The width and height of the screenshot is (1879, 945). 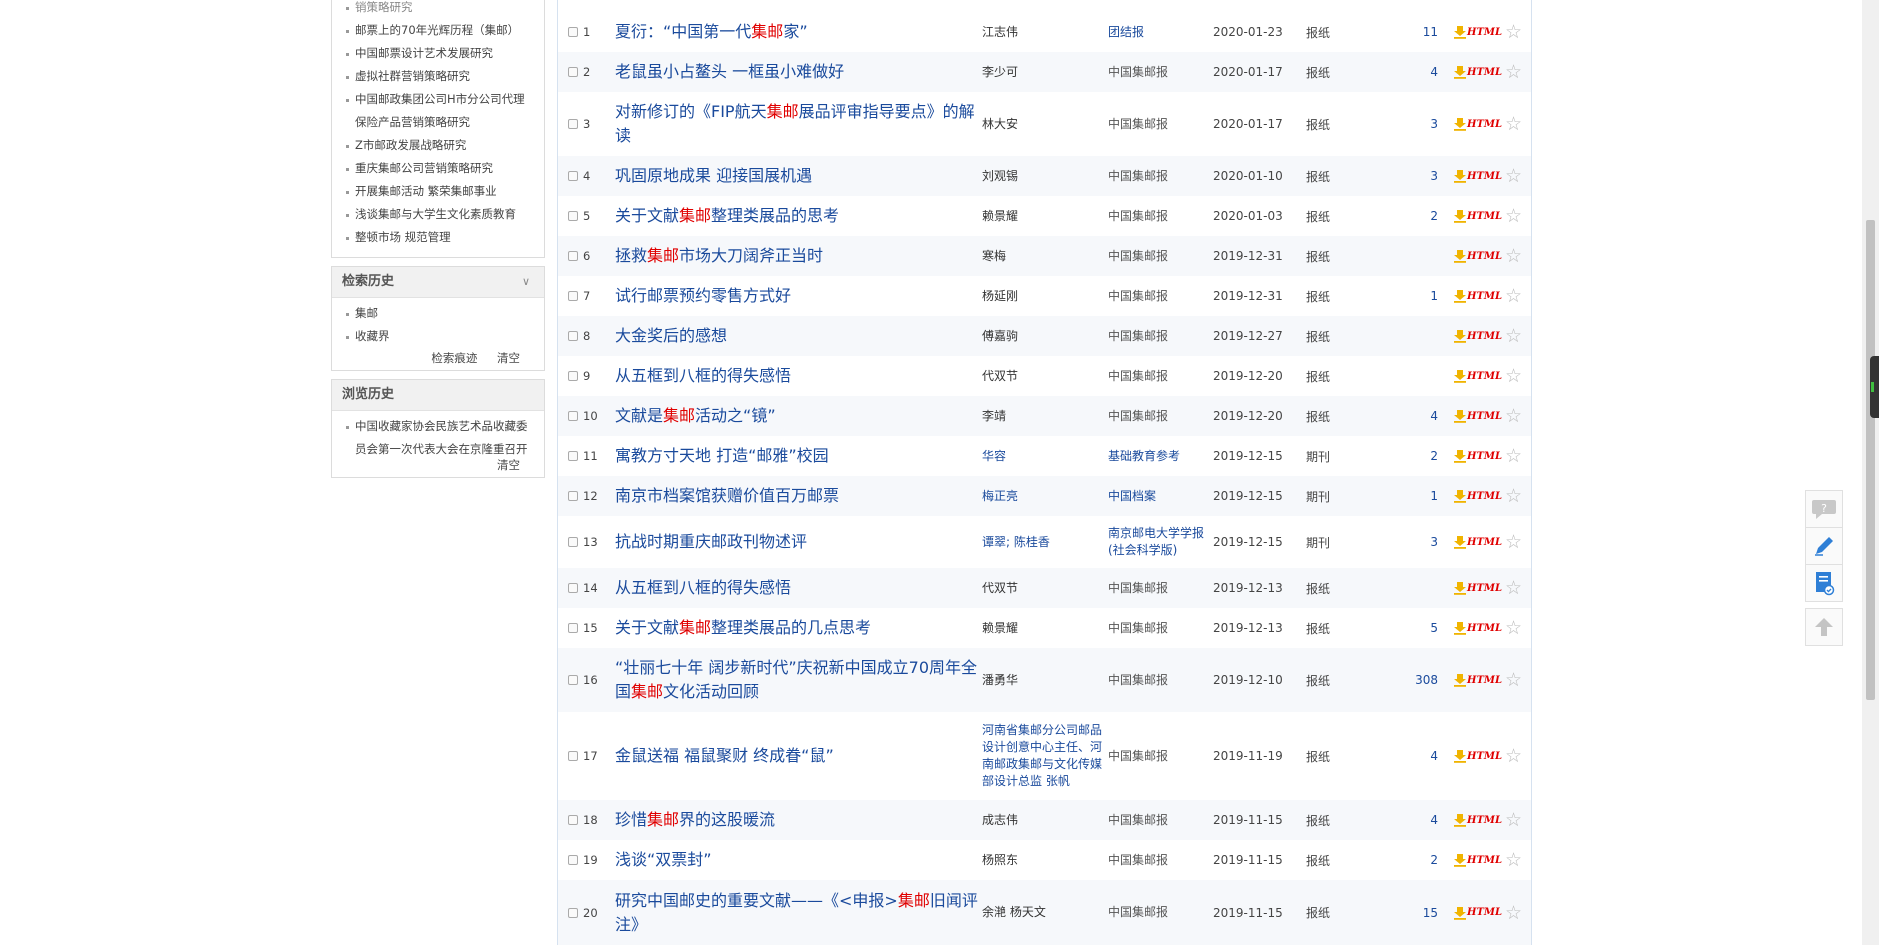 What do you see at coordinates (1044, 680) in the screenshot?
I see `author-link: 潘勇华` at bounding box center [1044, 680].